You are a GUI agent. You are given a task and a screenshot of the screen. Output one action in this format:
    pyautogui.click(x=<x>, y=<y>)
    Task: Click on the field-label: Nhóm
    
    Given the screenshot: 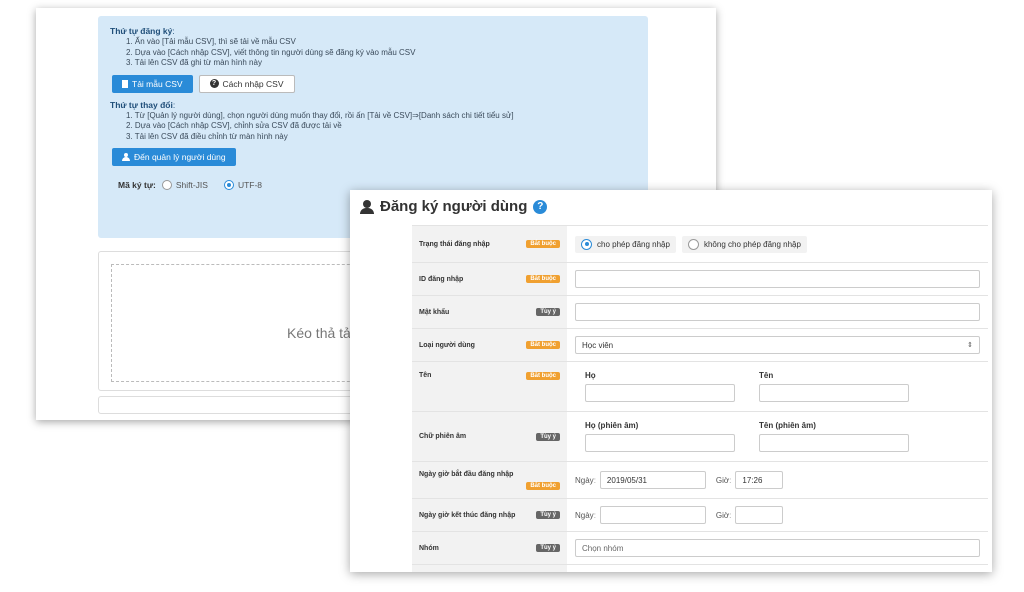 What is the action you would take?
    pyautogui.click(x=429, y=548)
    